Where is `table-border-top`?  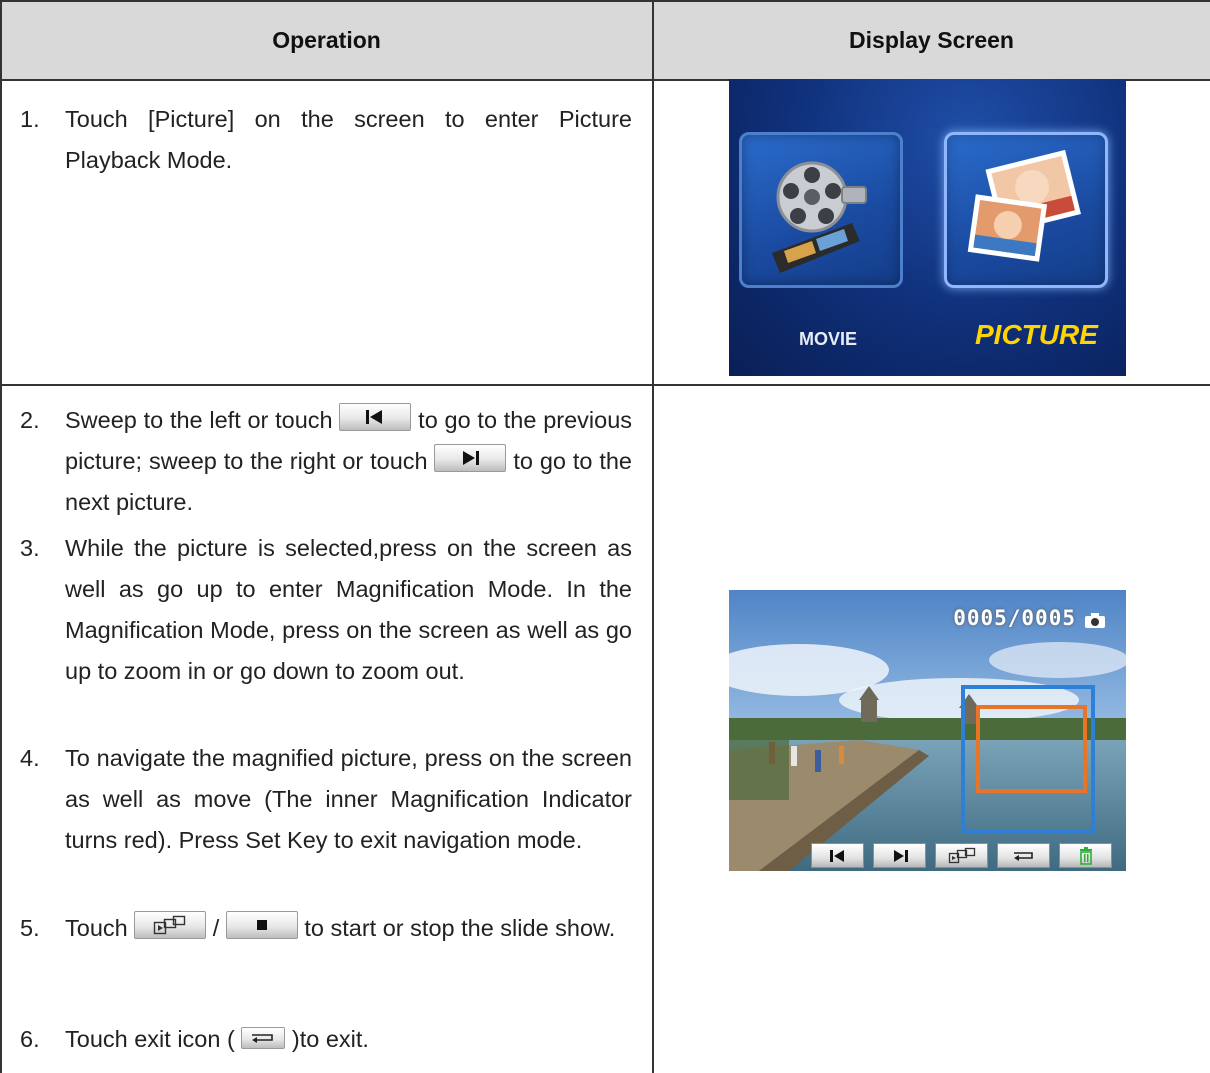
table-border-top is located at coordinates (605, 1).